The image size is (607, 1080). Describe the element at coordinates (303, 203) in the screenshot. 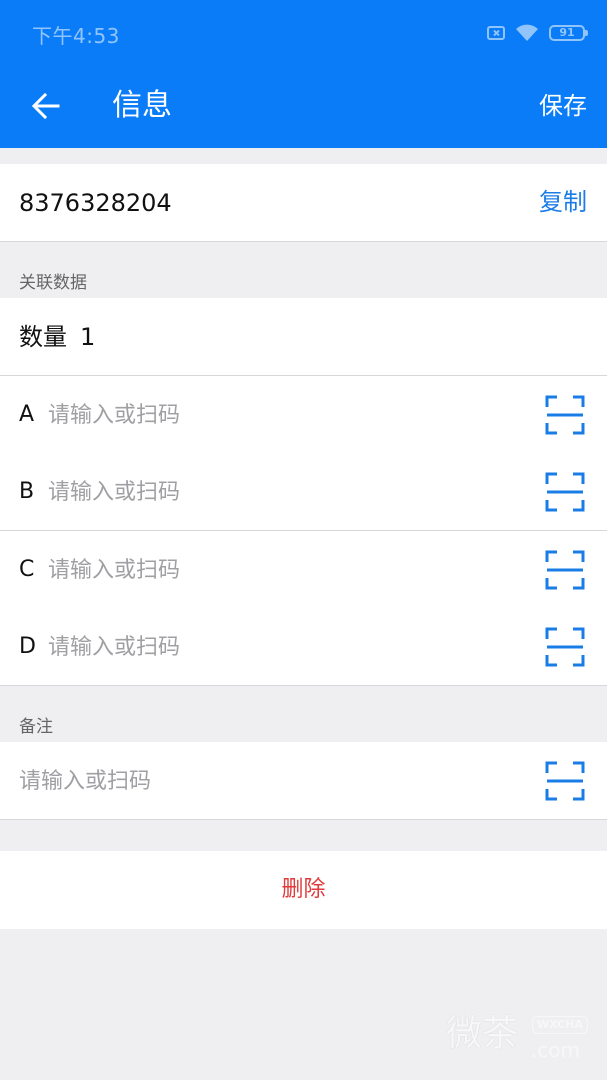

I see `record-id-row: 8376328204 复制` at that location.